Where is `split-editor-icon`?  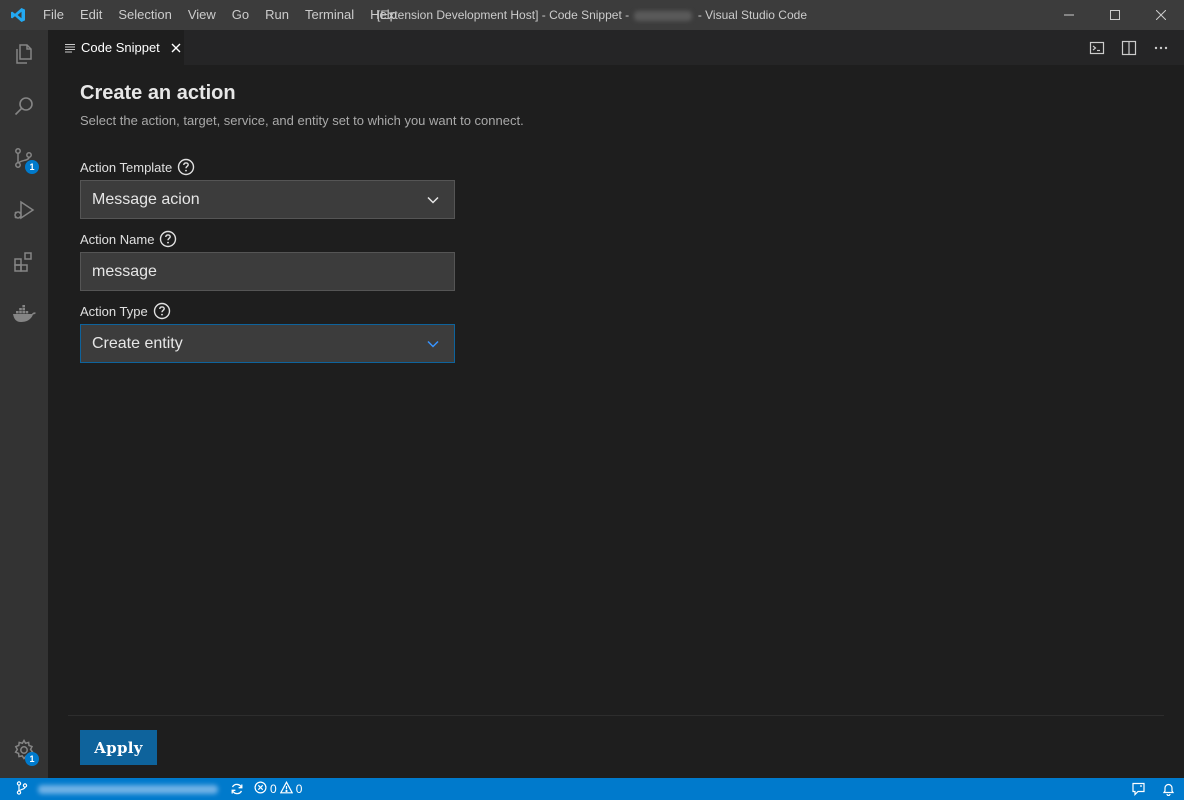 split-editor-icon is located at coordinates (1129, 48).